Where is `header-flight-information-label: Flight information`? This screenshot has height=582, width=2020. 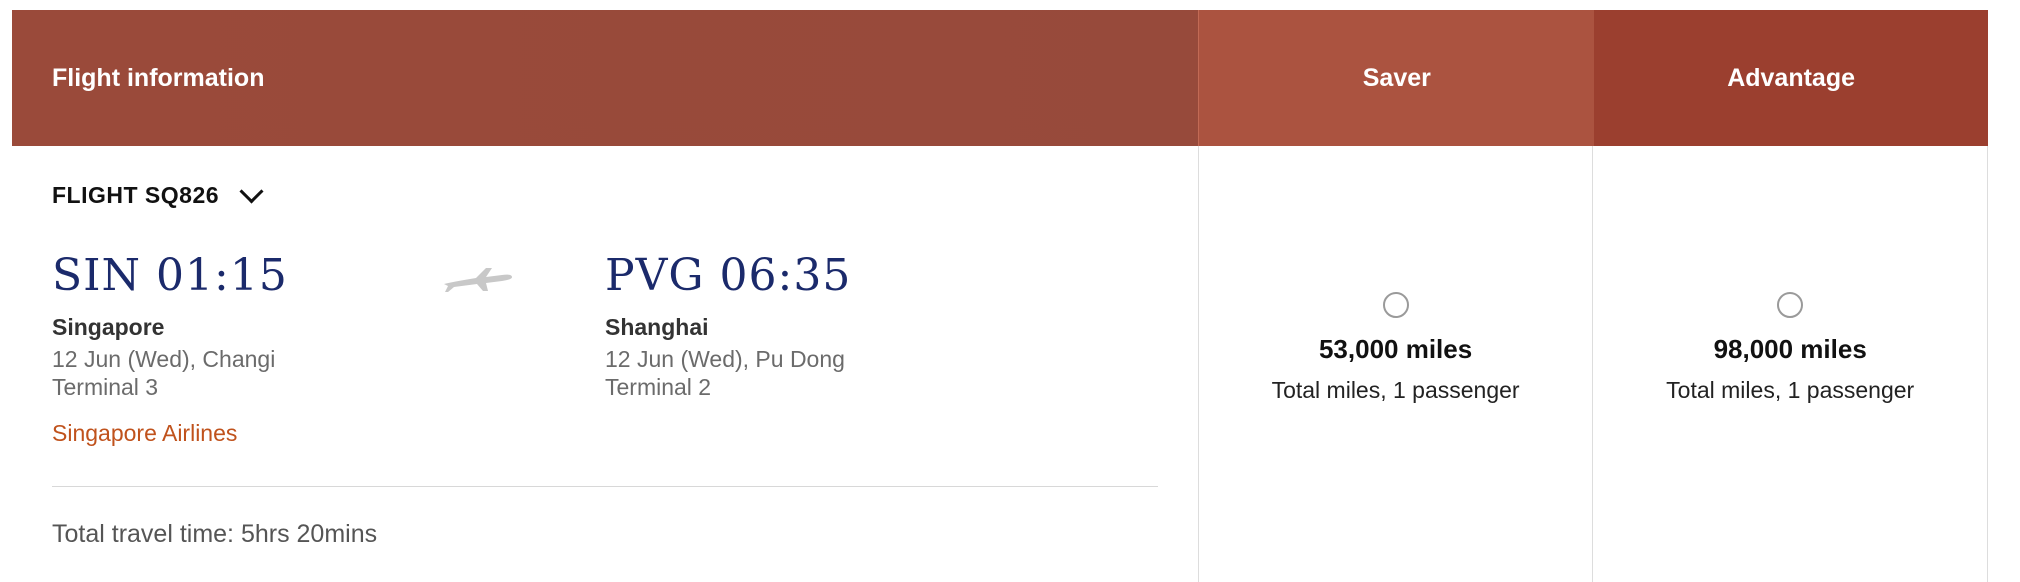 header-flight-information-label: Flight information is located at coordinates (158, 77).